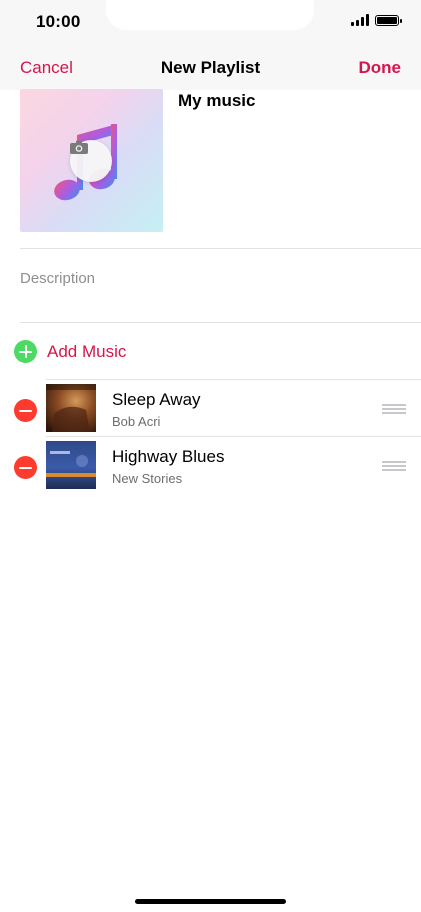 The image size is (421, 912). I want to click on description-field: Description, so click(57, 278).